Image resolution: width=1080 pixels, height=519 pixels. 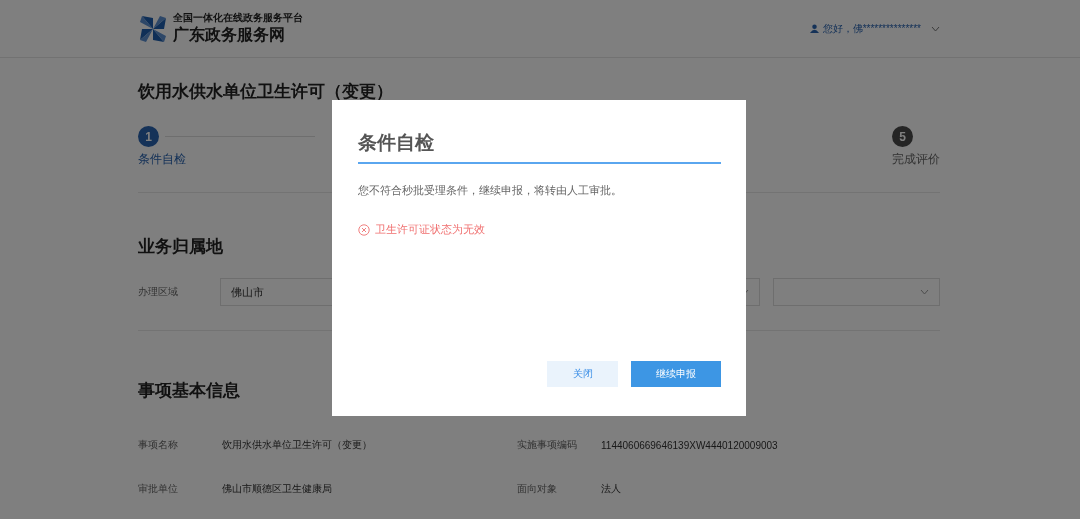 What do you see at coordinates (430, 229) in the screenshot?
I see `error-message: 卫生许可证状态为无效` at bounding box center [430, 229].